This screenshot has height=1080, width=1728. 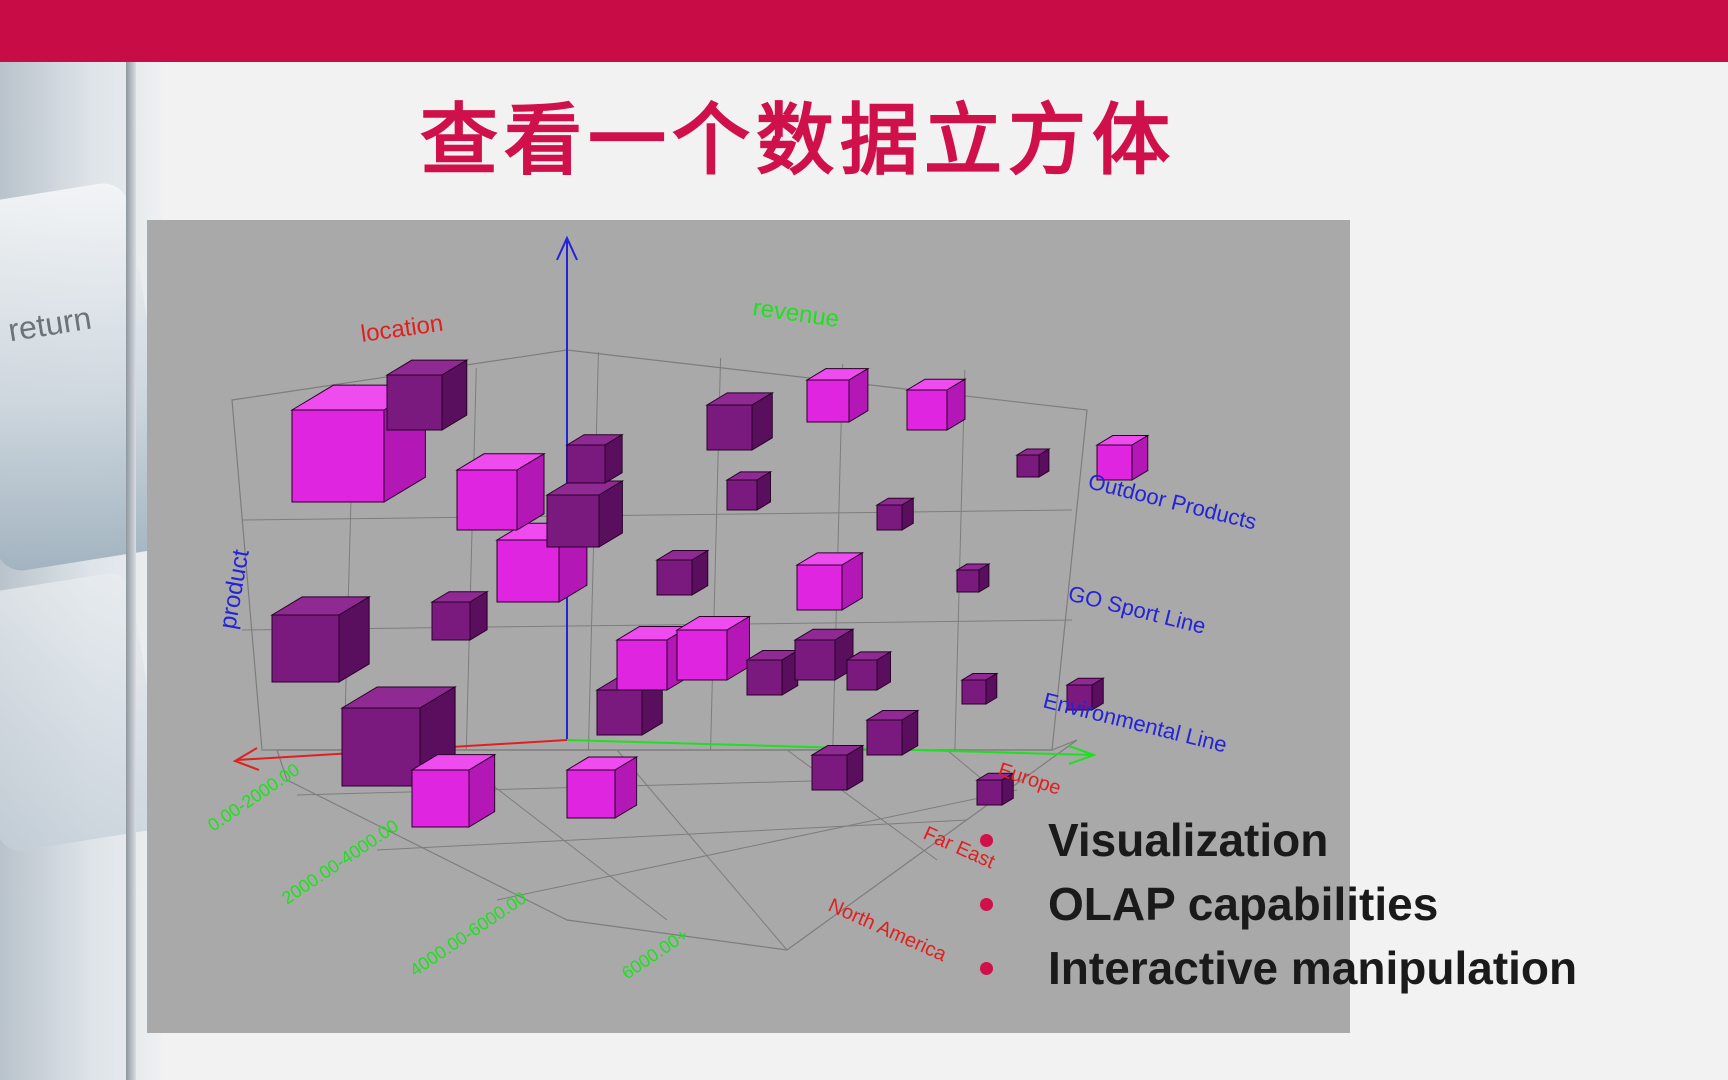 I want to click on bullet-item: Visualization, so click(x=1354, y=840).